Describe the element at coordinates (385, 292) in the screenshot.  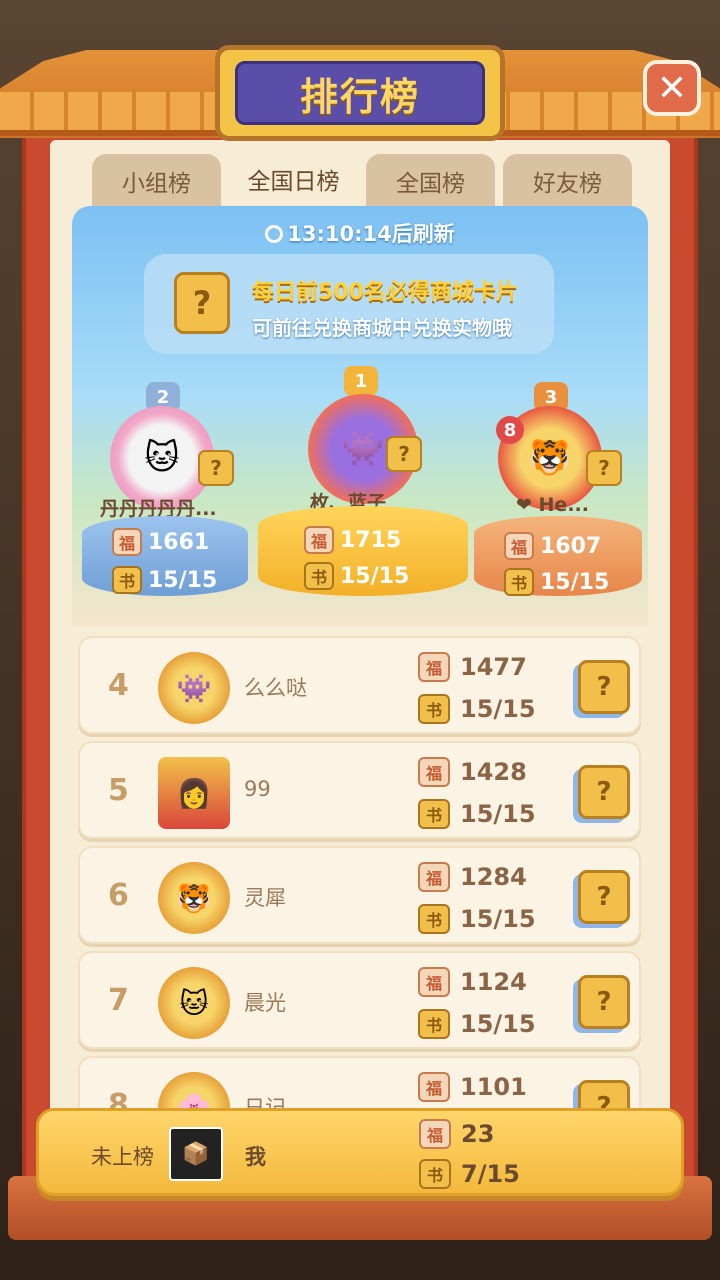
I see `banner-headline: 每日前500名必得商城卡片` at that location.